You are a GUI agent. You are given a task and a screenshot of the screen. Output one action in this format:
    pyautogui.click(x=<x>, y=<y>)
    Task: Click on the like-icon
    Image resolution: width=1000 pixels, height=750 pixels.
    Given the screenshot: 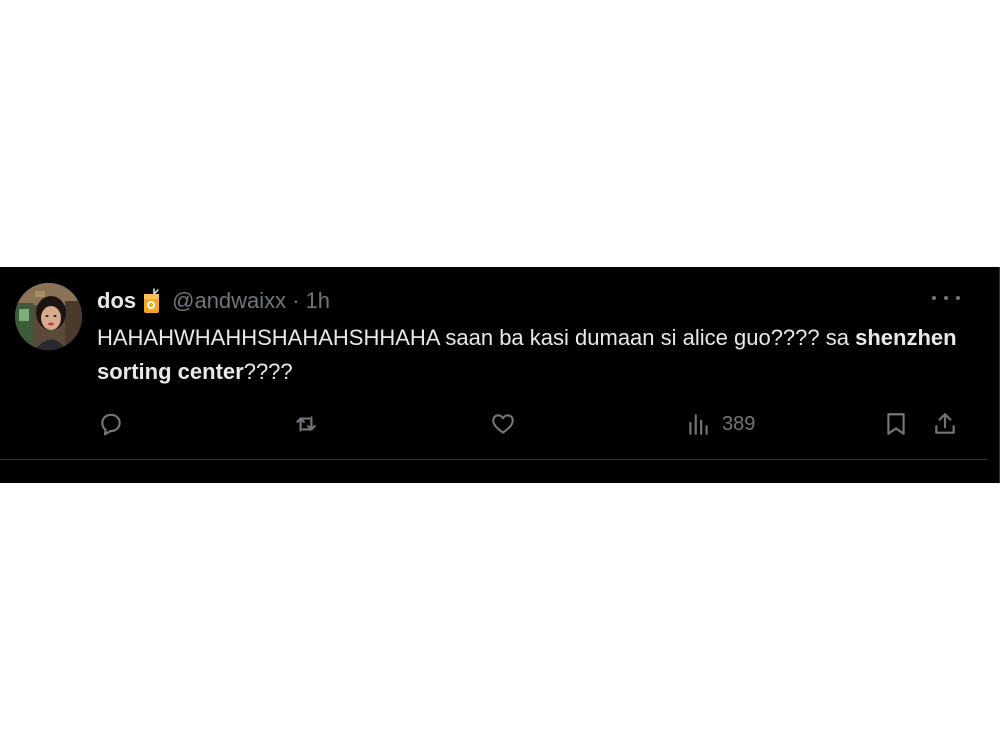 What is the action you would take?
    pyautogui.click(x=503, y=424)
    